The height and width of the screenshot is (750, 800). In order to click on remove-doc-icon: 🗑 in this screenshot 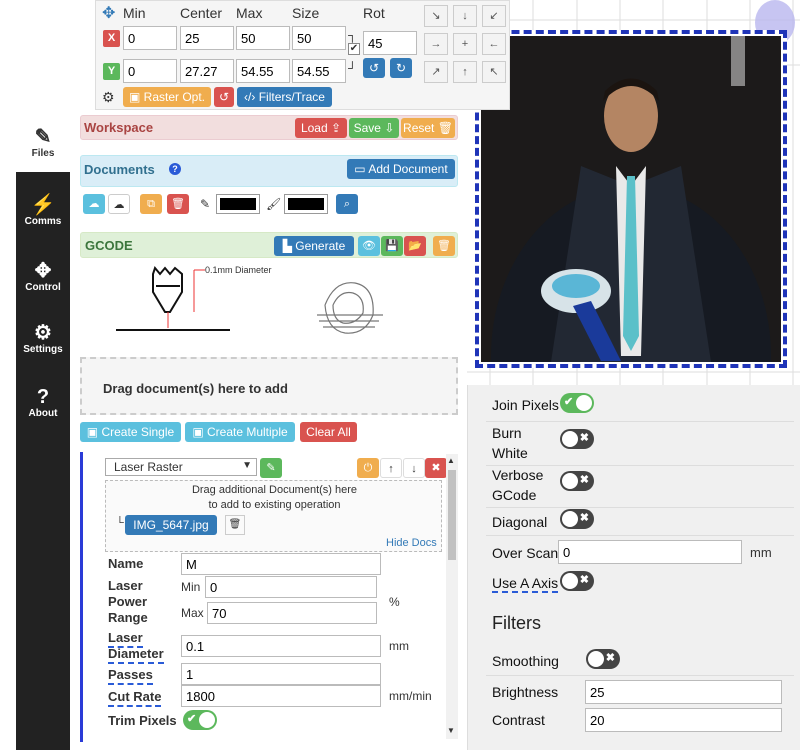, I will do `click(235, 525)`.